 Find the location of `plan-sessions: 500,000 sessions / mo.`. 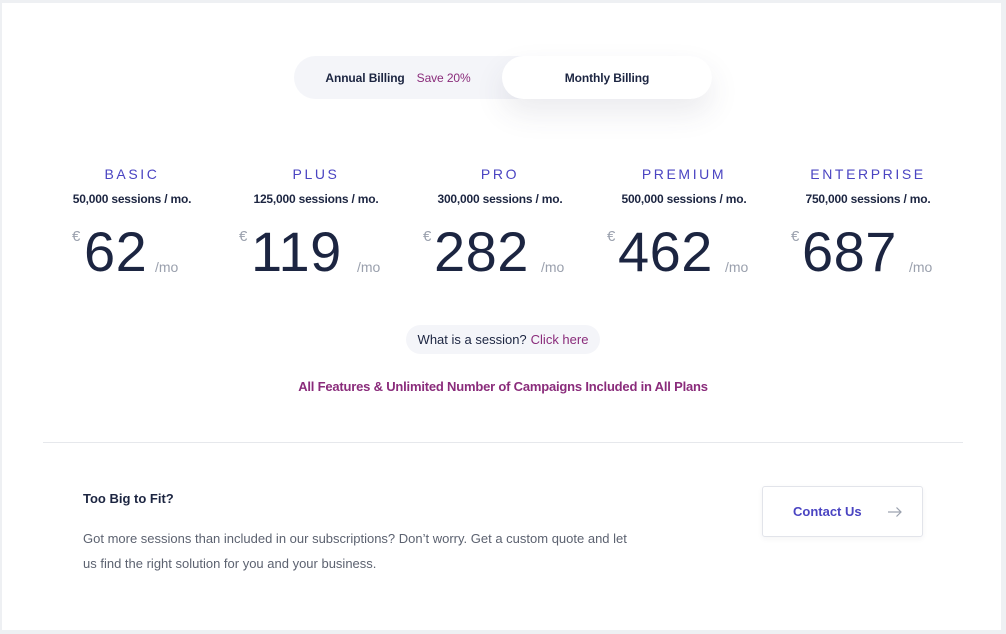

plan-sessions: 500,000 sessions / mo. is located at coordinates (684, 199).